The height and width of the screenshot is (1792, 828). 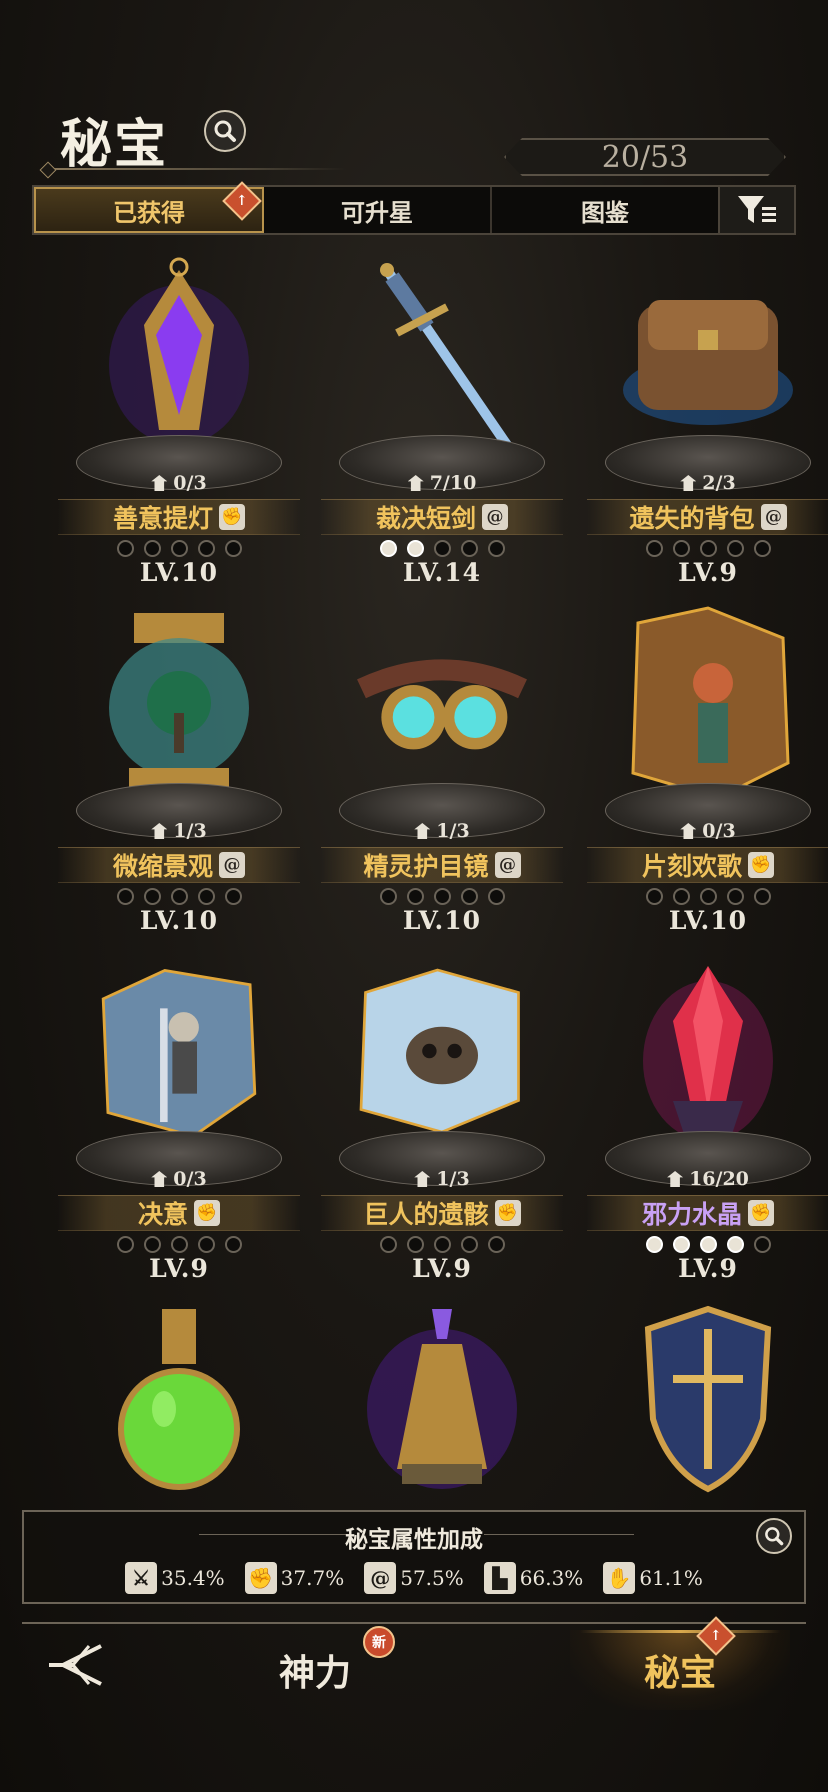 What do you see at coordinates (442, 483) in the screenshot?
I see `shard-count: 7/10` at bounding box center [442, 483].